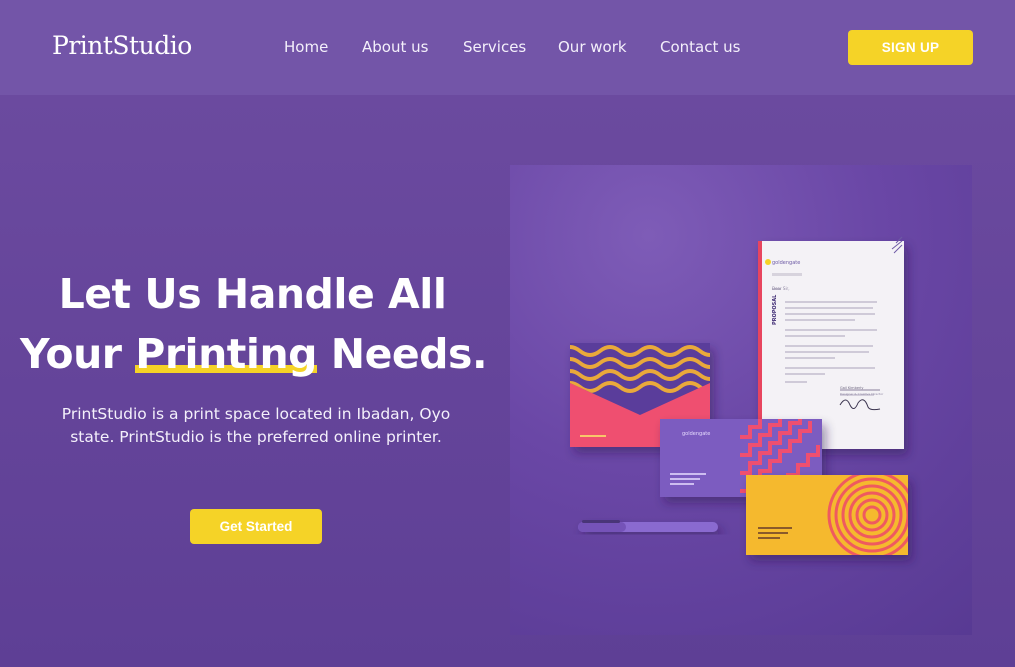 The image size is (1015, 667). What do you see at coordinates (402, 354) in the screenshot?
I see `headline-text-post: Needs.` at bounding box center [402, 354].